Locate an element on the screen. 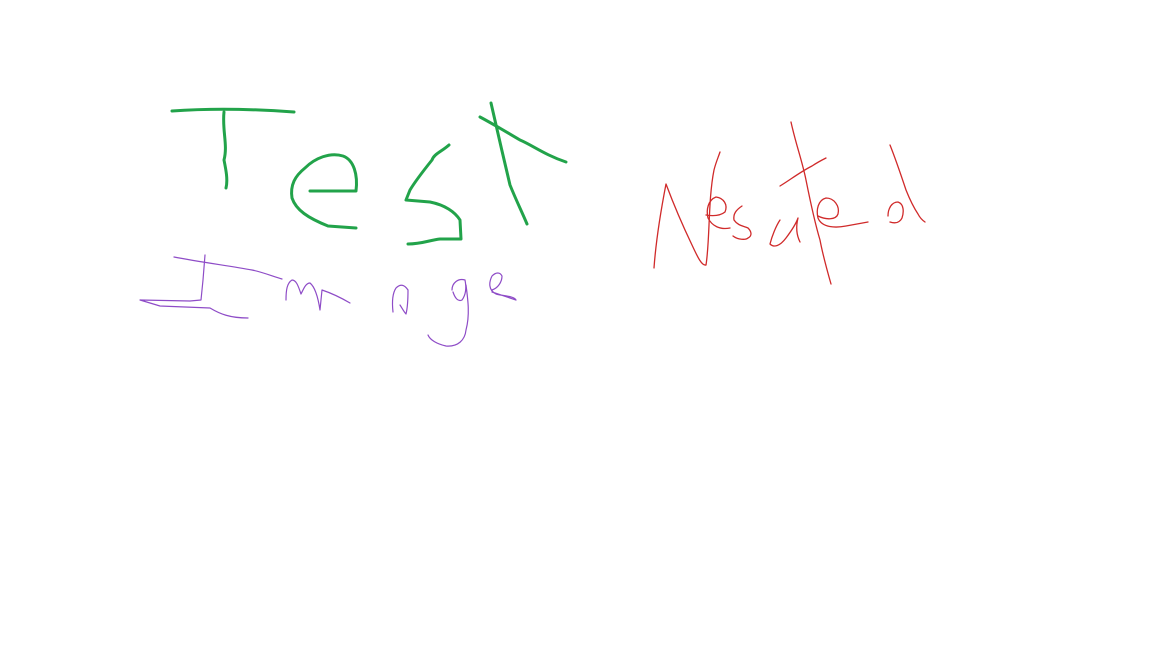 The image size is (1152, 649). handwritten-word-image is located at coordinates (328, 300).